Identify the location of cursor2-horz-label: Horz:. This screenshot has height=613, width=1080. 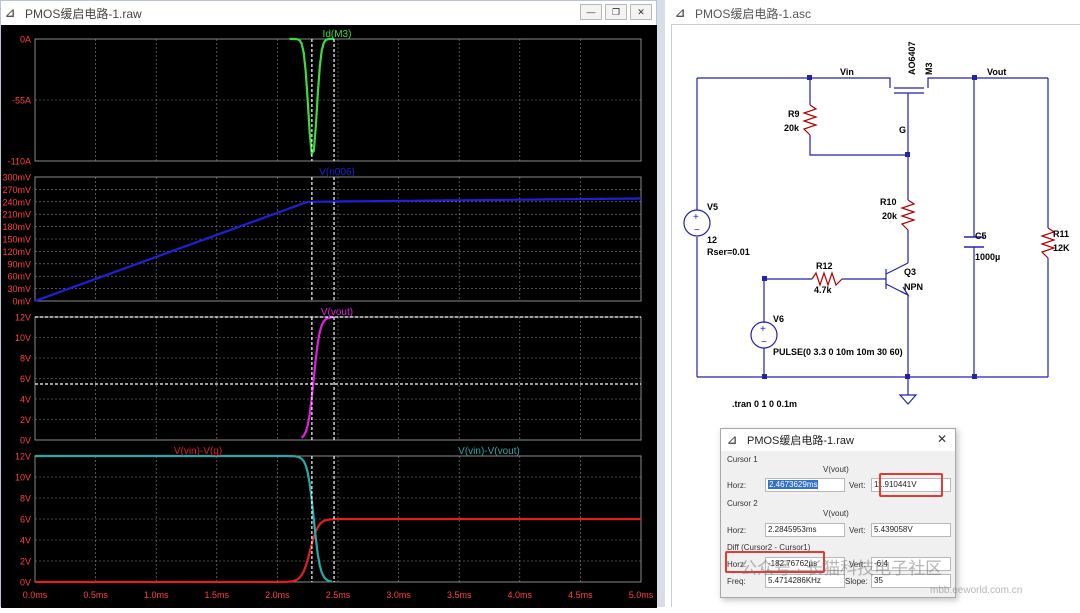
(737, 530).